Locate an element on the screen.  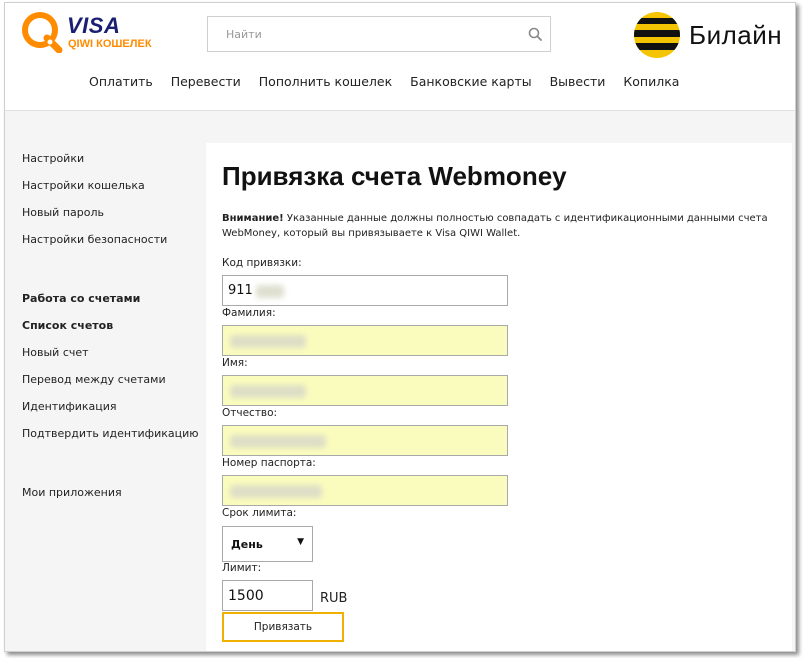
search-box is located at coordinates (379, 34).